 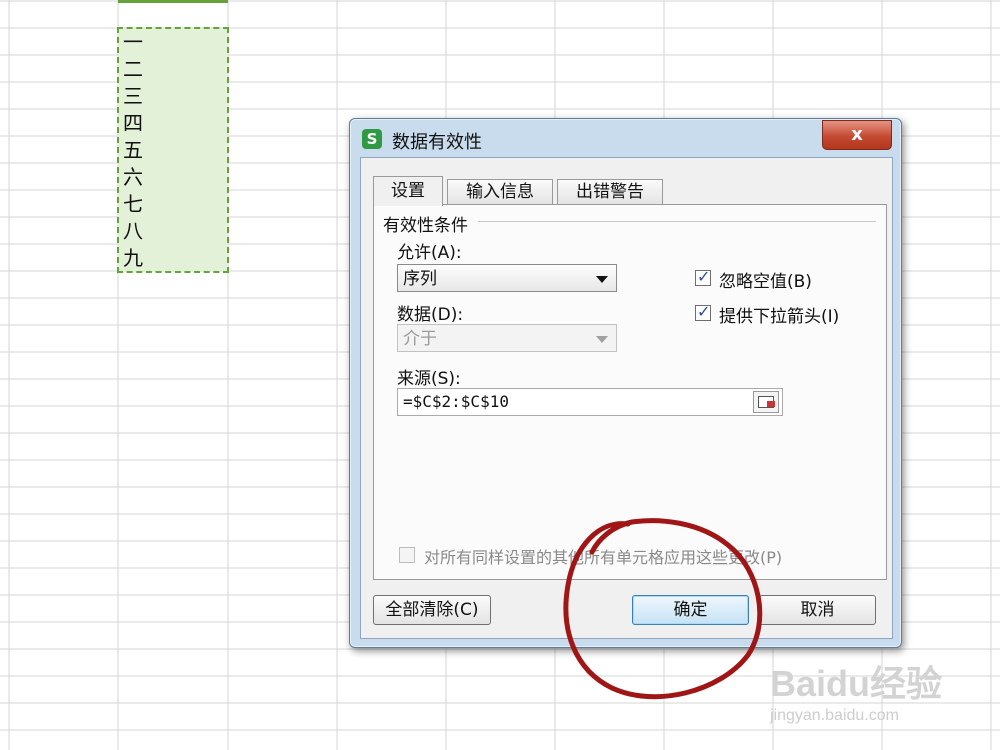 I want to click on in-cell-dropdown-checkbox: ✓, so click(x=703, y=311).